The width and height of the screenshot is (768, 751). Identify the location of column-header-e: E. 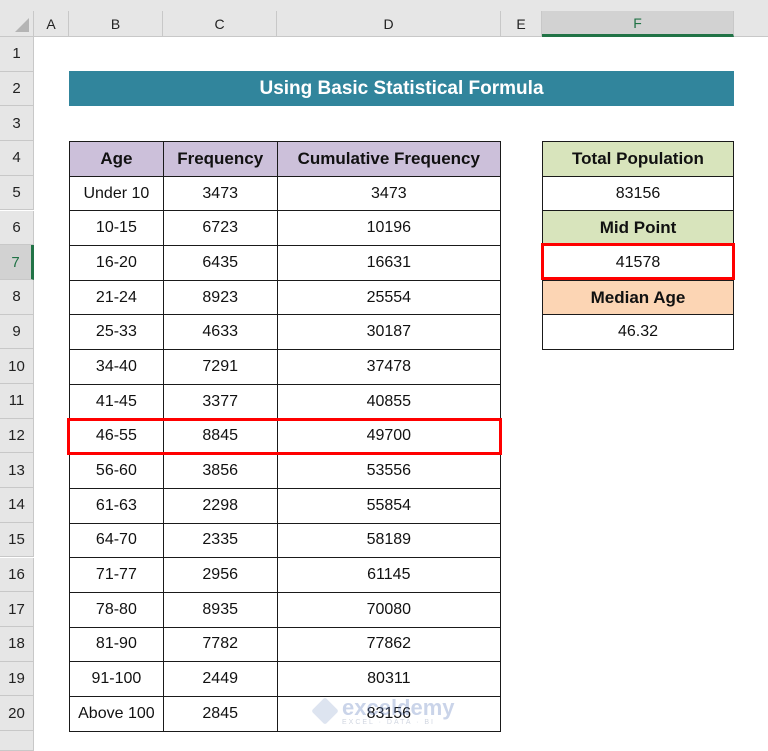
(521, 24).